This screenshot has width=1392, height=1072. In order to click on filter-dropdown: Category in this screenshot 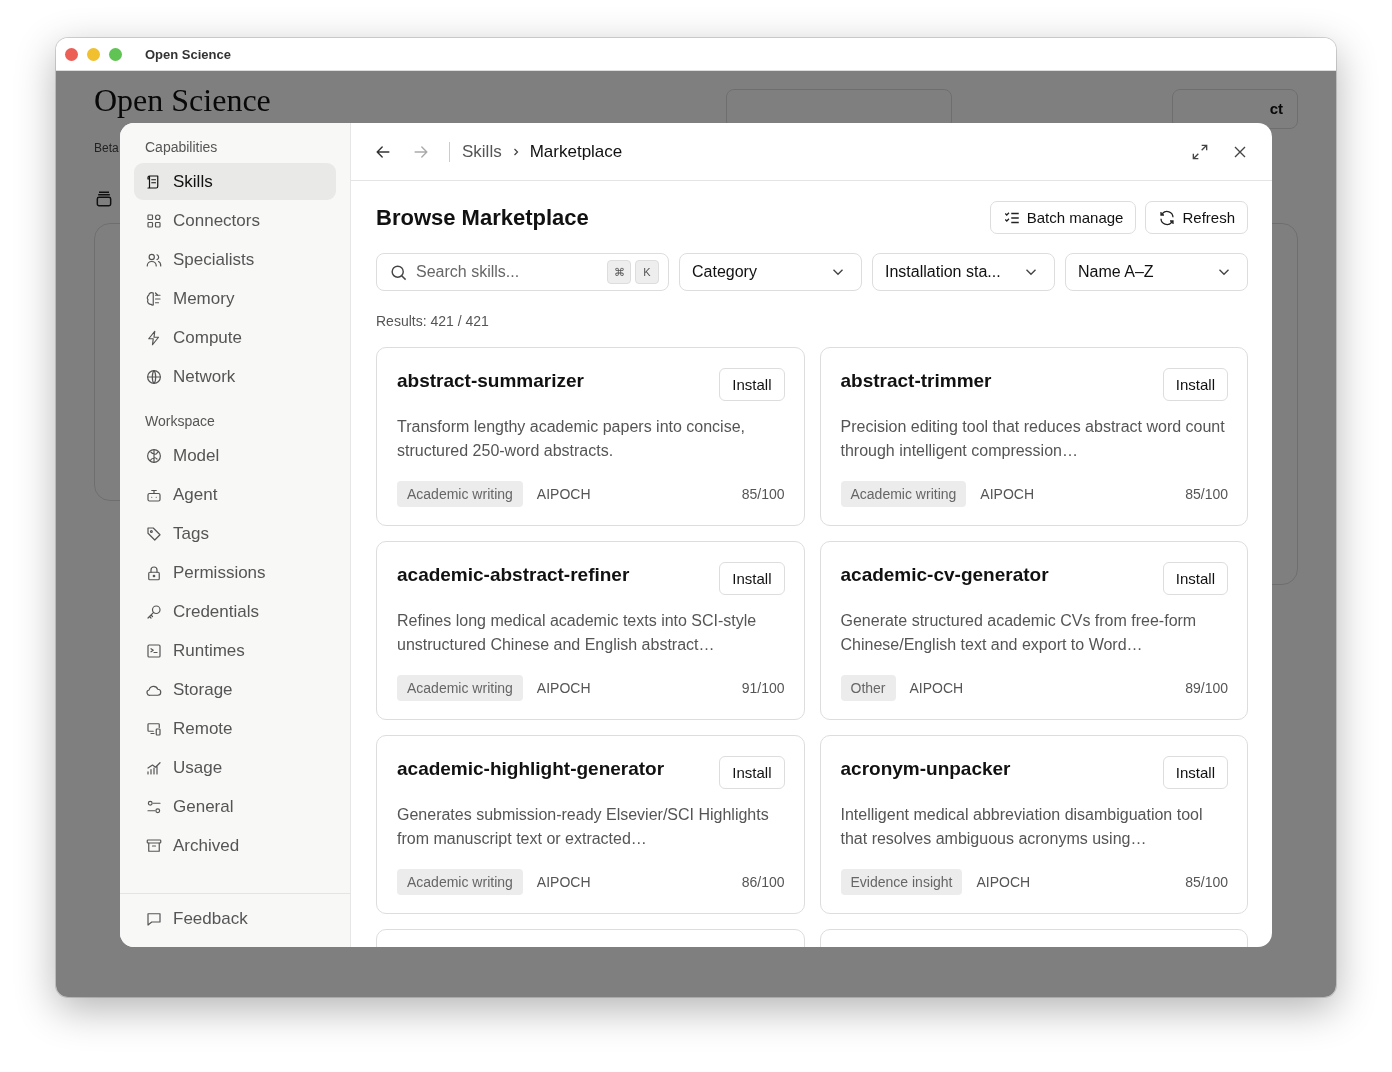, I will do `click(770, 272)`.